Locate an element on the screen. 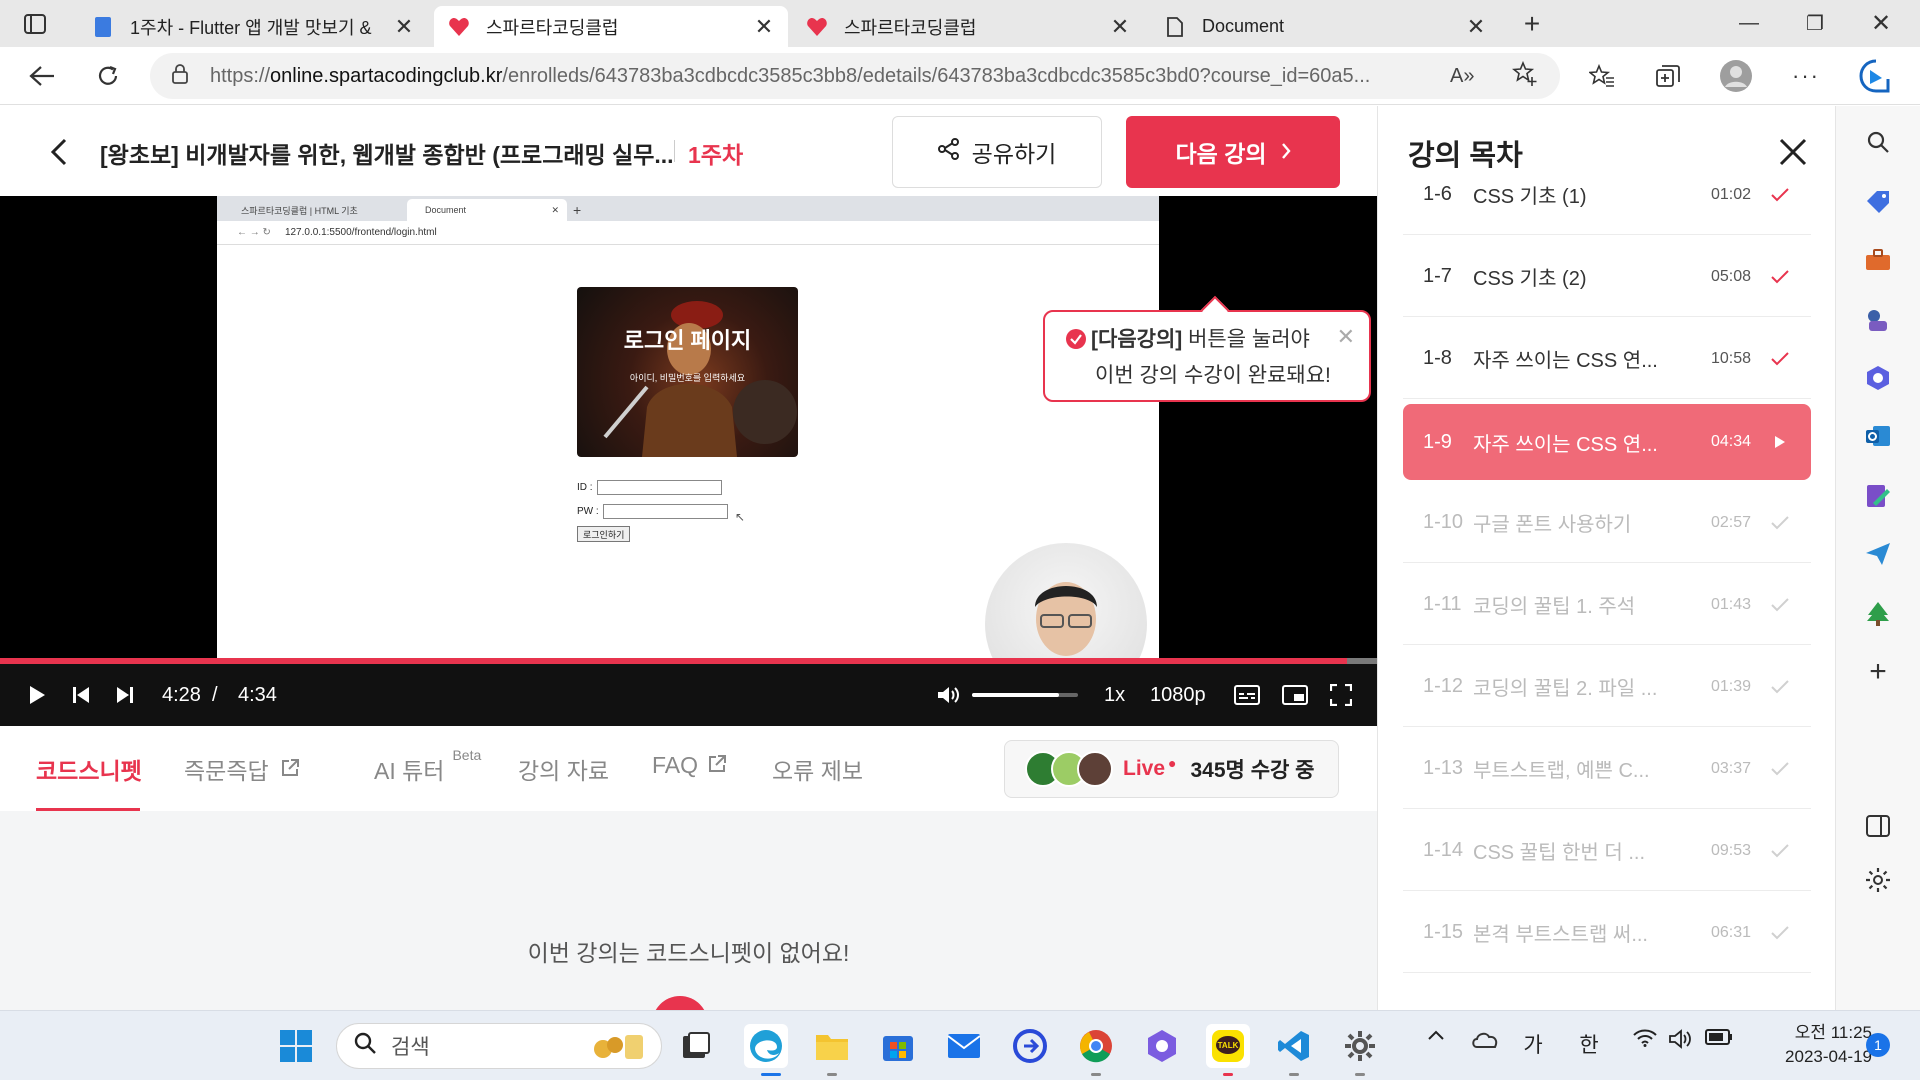 The width and height of the screenshot is (1920, 1080). ime-hangul: 한 is located at coordinates (1589, 1044).